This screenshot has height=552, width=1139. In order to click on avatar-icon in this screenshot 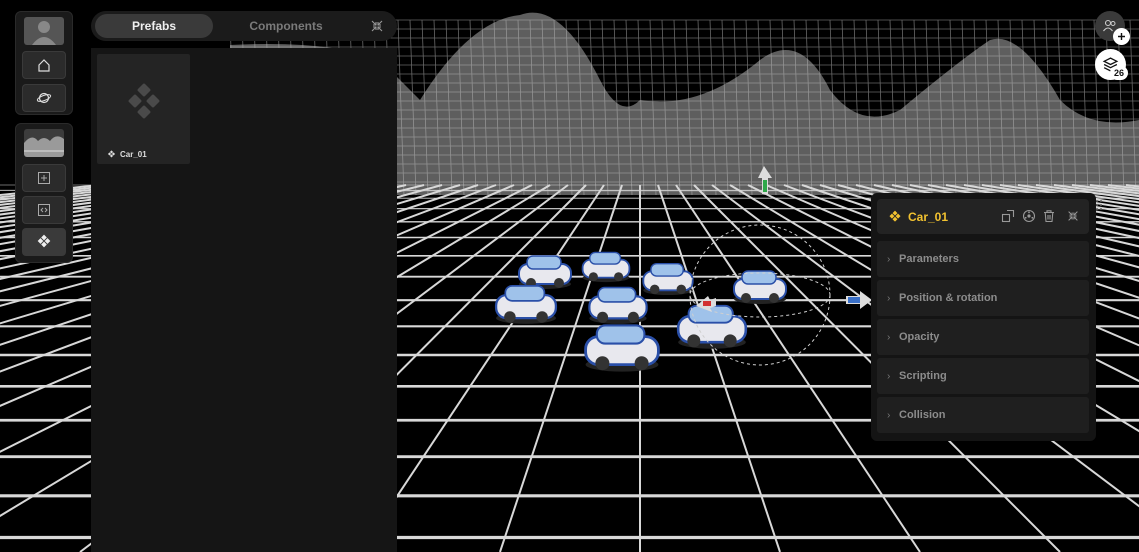, I will do `click(44, 31)`.